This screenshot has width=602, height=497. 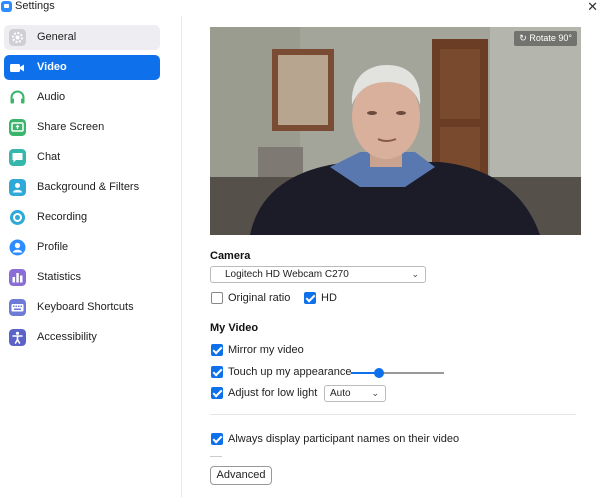 I want to click on camera-select: Logitech HD Webcam C270 ⌄, so click(x=318, y=274).